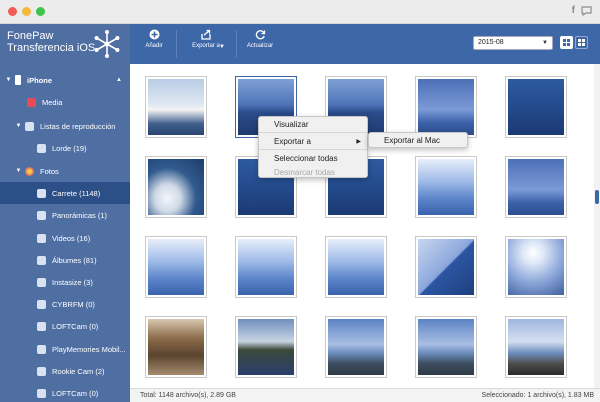 This screenshot has height=402, width=600. Describe the element at coordinates (358, 142) in the screenshot. I see `submenu-arrow-icon: ▶` at that location.